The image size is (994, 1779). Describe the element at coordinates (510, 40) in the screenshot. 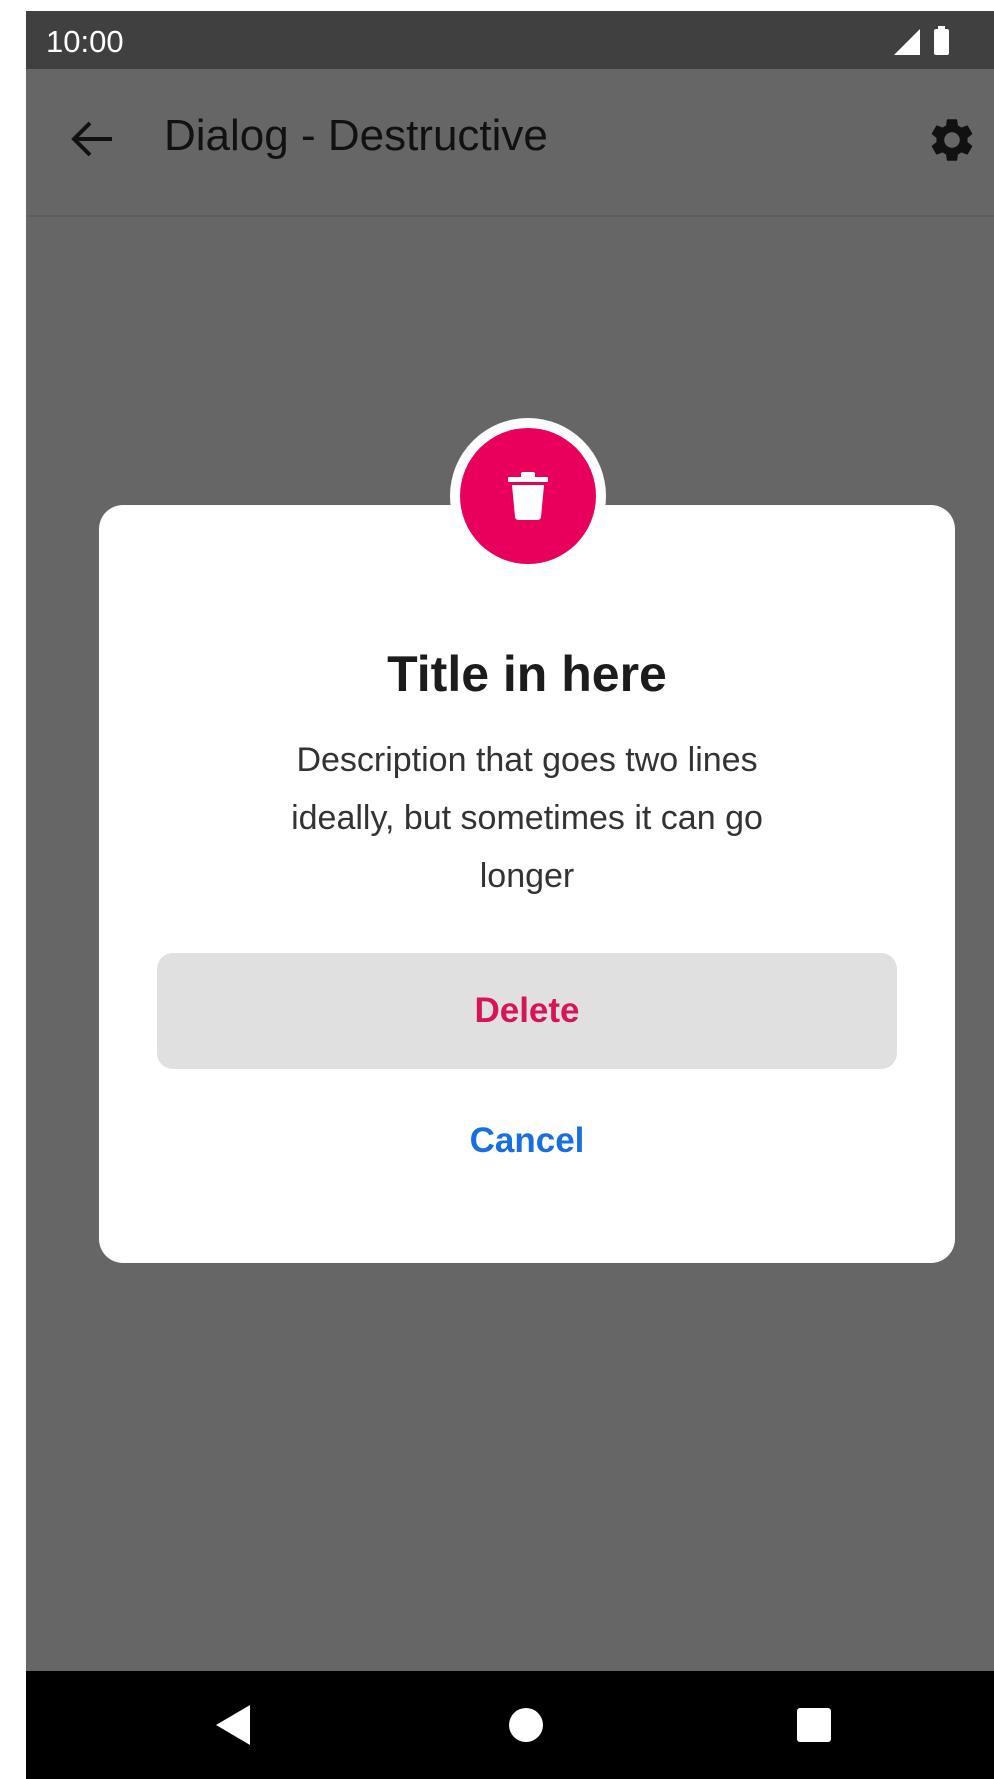

I see `status-bar: 10:00` at that location.